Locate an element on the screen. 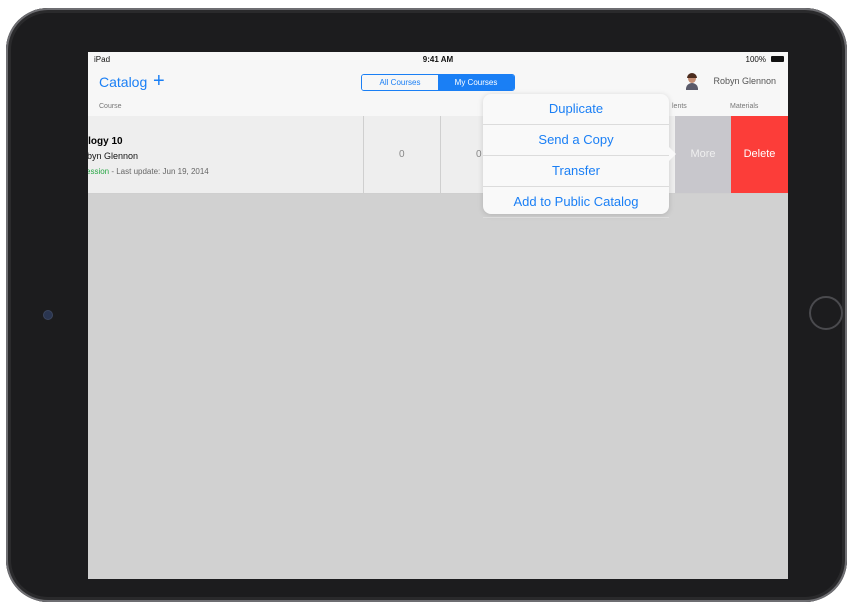 The image size is (853, 606). delete-button: Delete is located at coordinates (759, 154).